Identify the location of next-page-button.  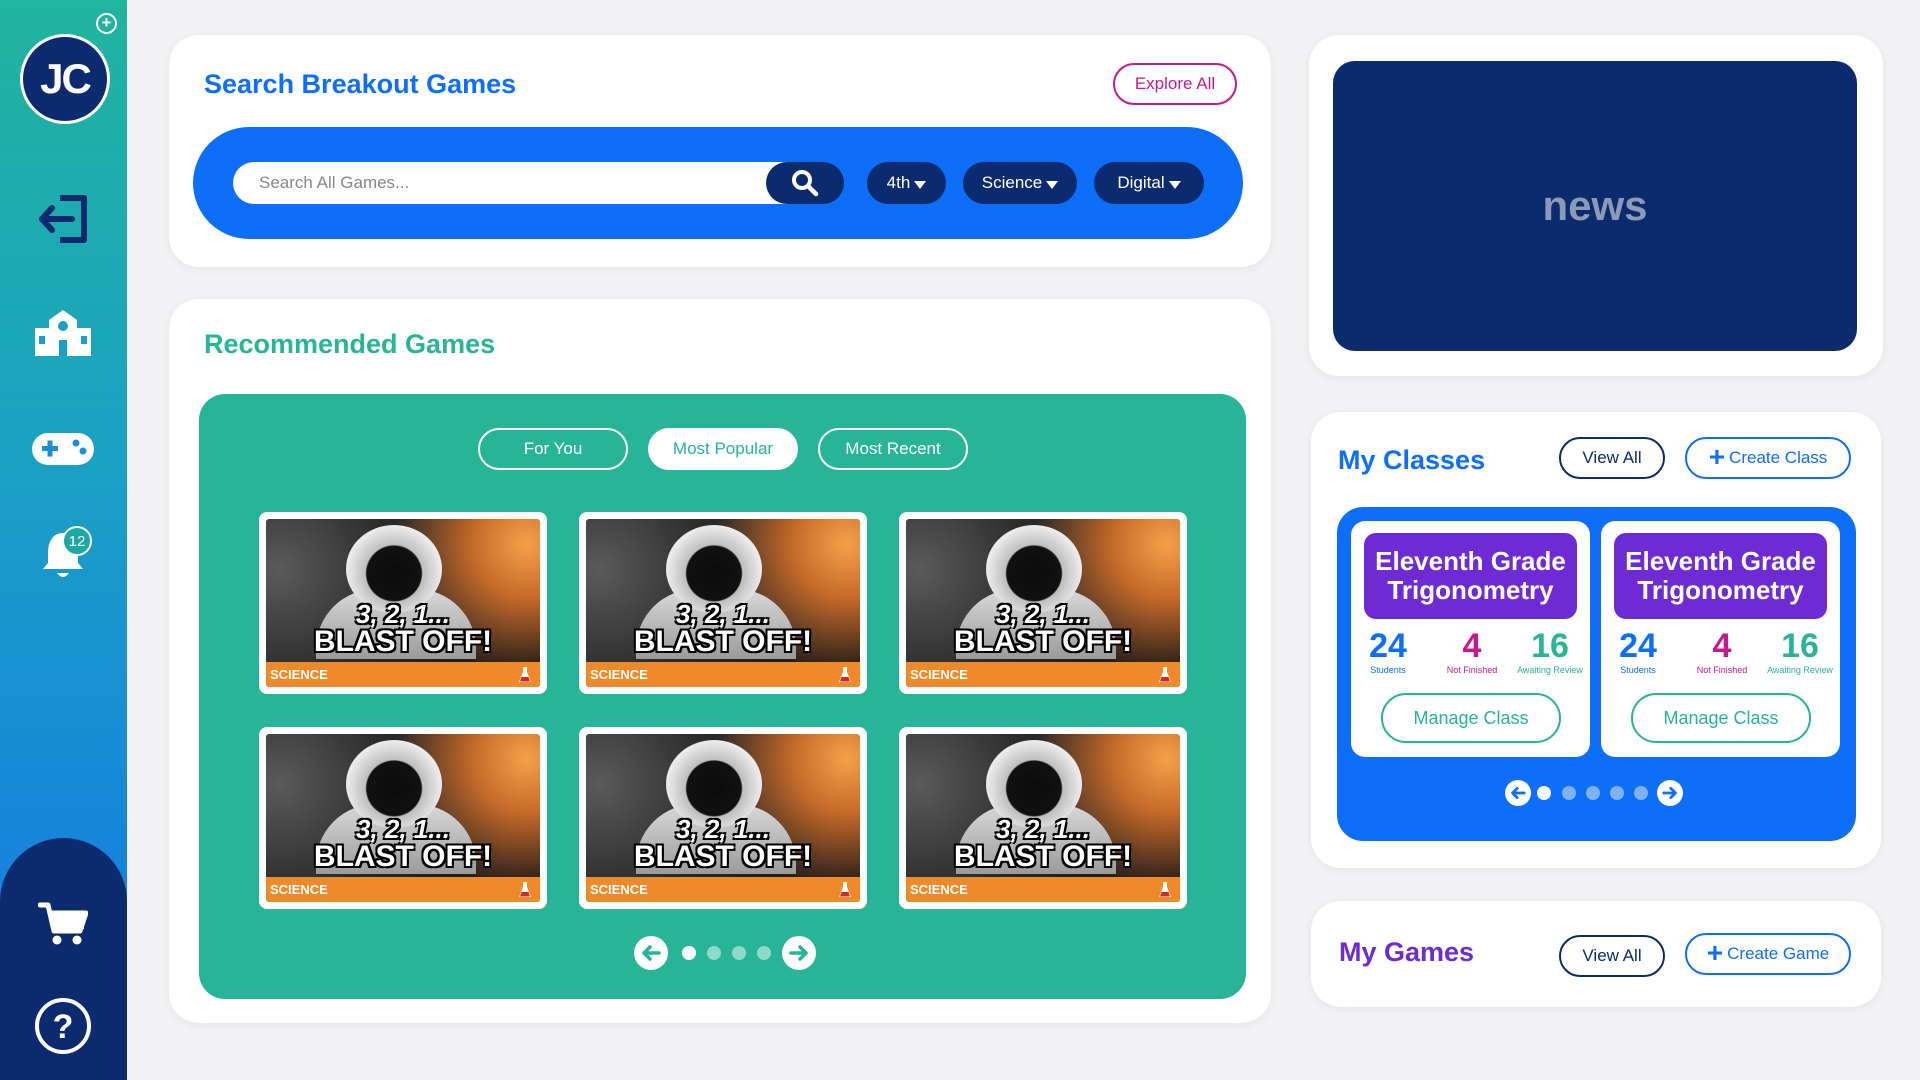
(799, 953).